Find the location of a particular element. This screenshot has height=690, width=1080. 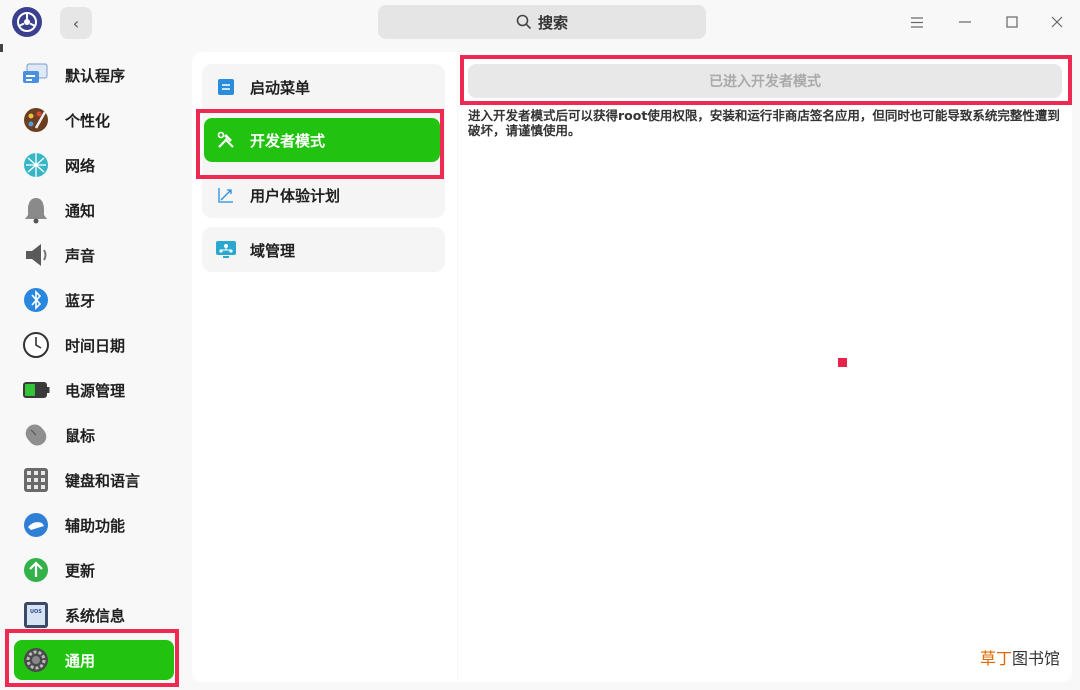

sidebar-item-keyboard-language: 键盘和语言 is located at coordinates (94, 480).